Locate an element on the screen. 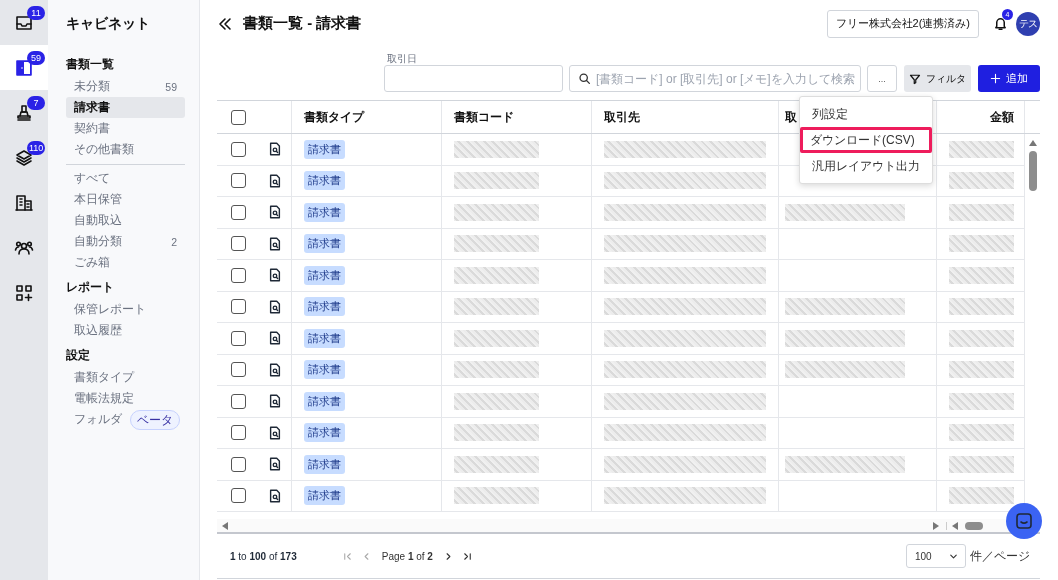  sidebar-item: 書類タイプ is located at coordinates (125, 377).